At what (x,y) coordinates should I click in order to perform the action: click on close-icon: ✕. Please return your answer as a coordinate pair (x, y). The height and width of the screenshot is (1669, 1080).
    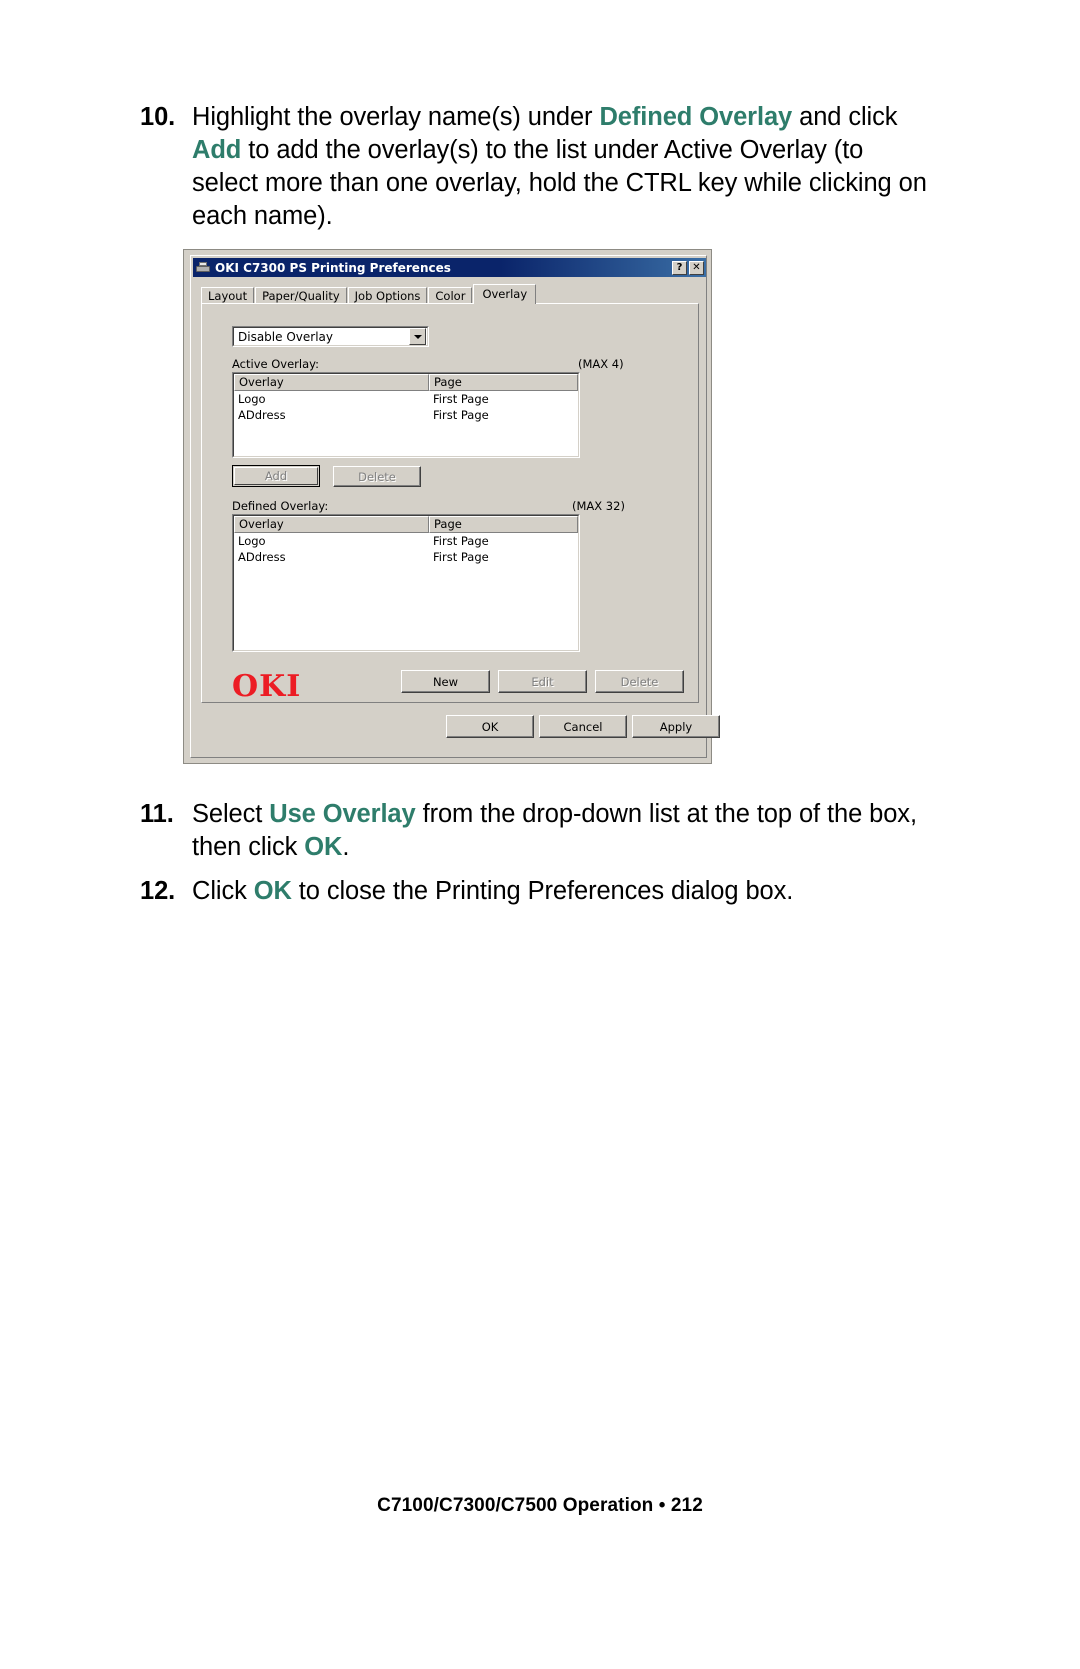
    Looking at the image, I should click on (696, 267).